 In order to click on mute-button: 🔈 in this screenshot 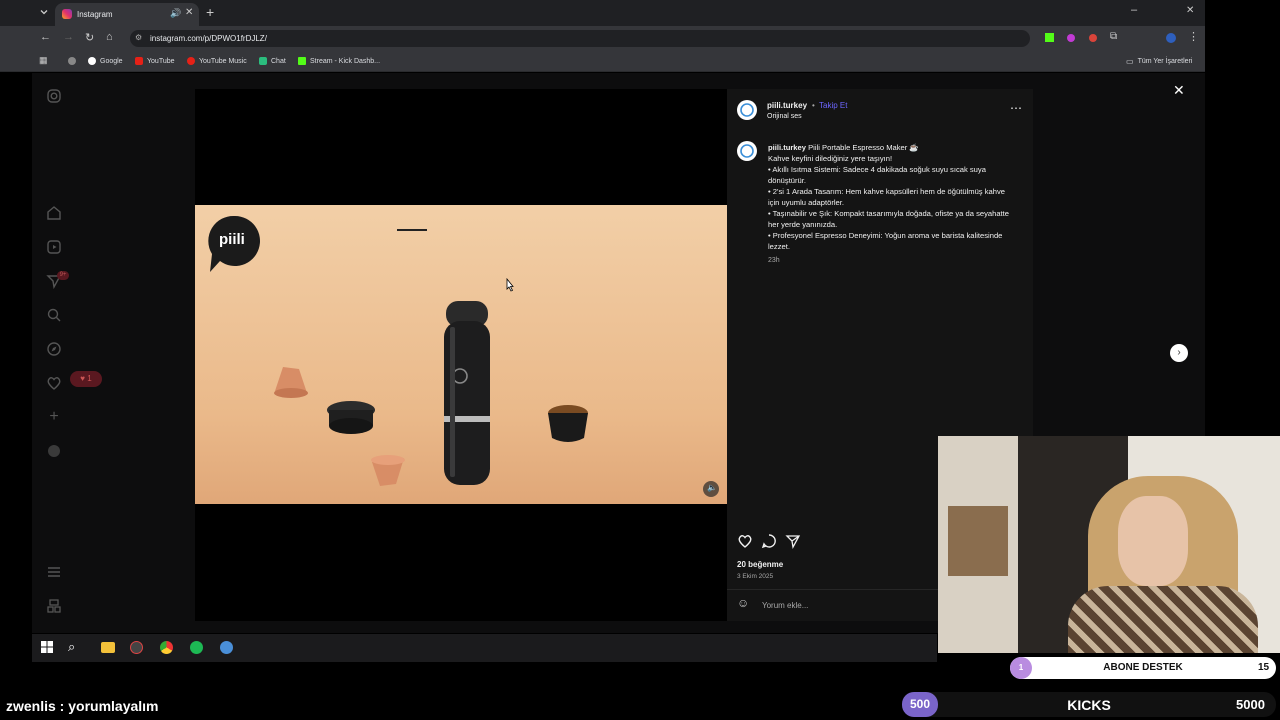, I will do `click(711, 489)`.